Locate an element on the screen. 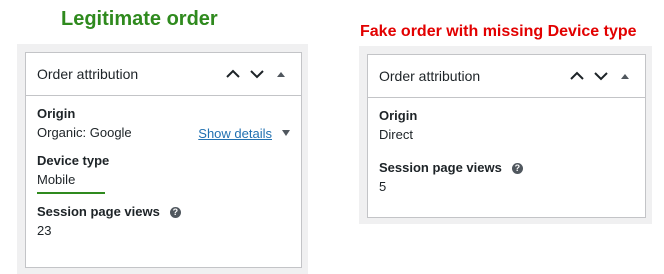  fake-order-caption: Fake order with missing Device type is located at coordinates (498, 31).